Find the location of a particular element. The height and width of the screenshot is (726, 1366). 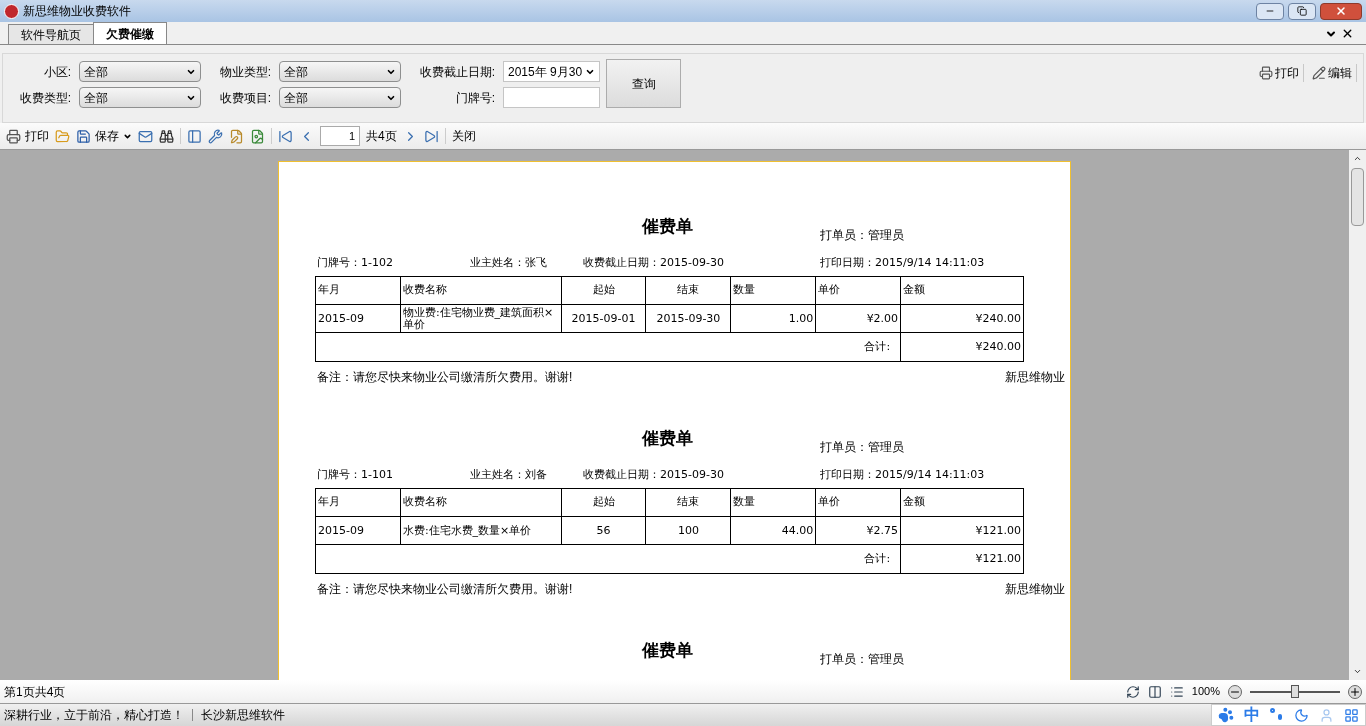

close-button: 关闭 is located at coordinates (463, 136).